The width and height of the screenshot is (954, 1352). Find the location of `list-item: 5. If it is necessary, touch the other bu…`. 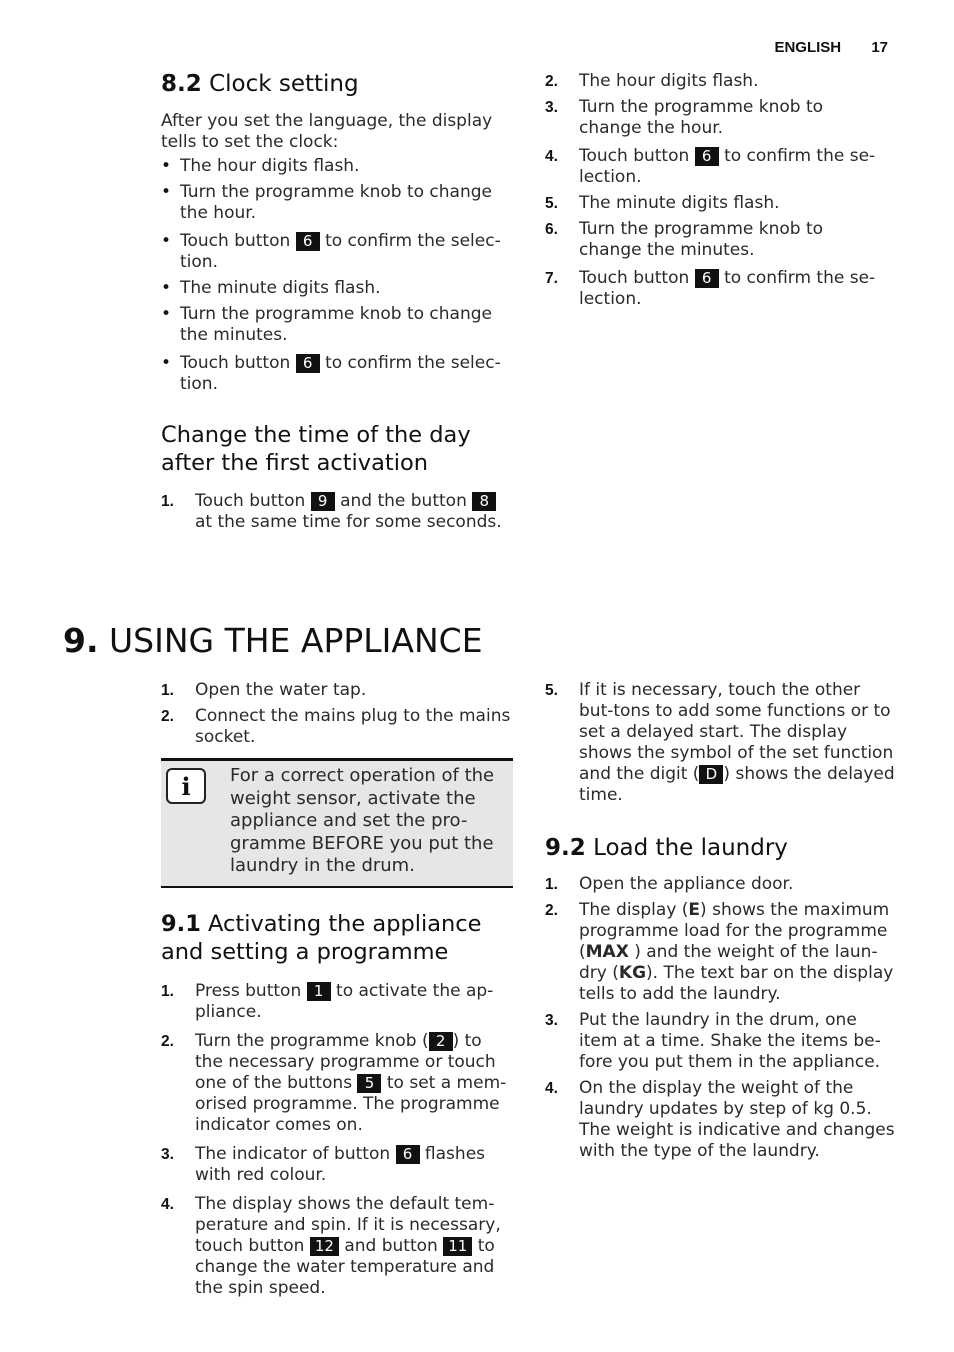

list-item: 5. If it is necessary, touch the other bu… is located at coordinates (720, 742).